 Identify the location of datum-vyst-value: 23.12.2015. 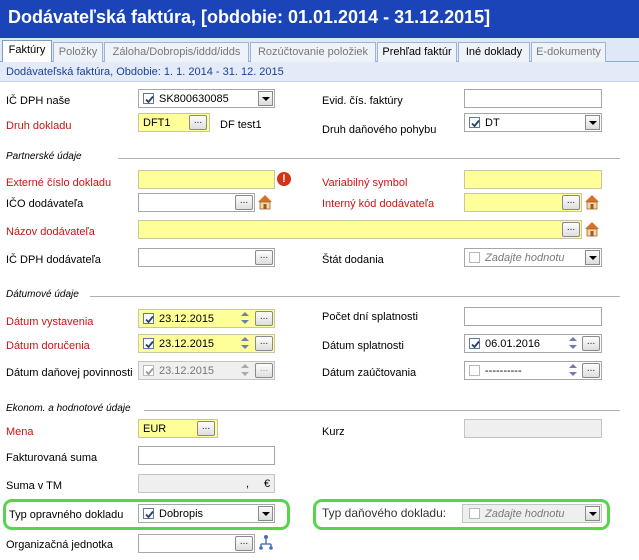
(187, 319).